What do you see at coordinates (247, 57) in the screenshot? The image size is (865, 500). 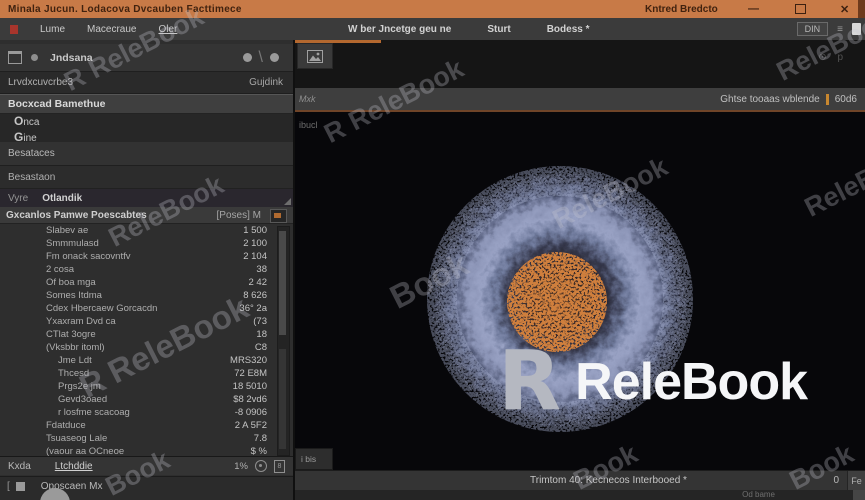 I see `sphere-icon` at bounding box center [247, 57].